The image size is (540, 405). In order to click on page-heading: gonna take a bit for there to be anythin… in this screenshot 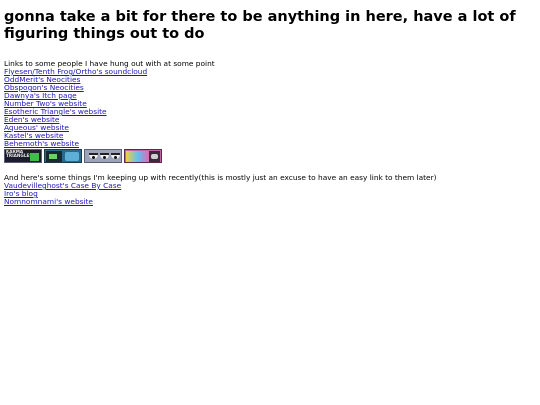, I will do `click(260, 25)`.